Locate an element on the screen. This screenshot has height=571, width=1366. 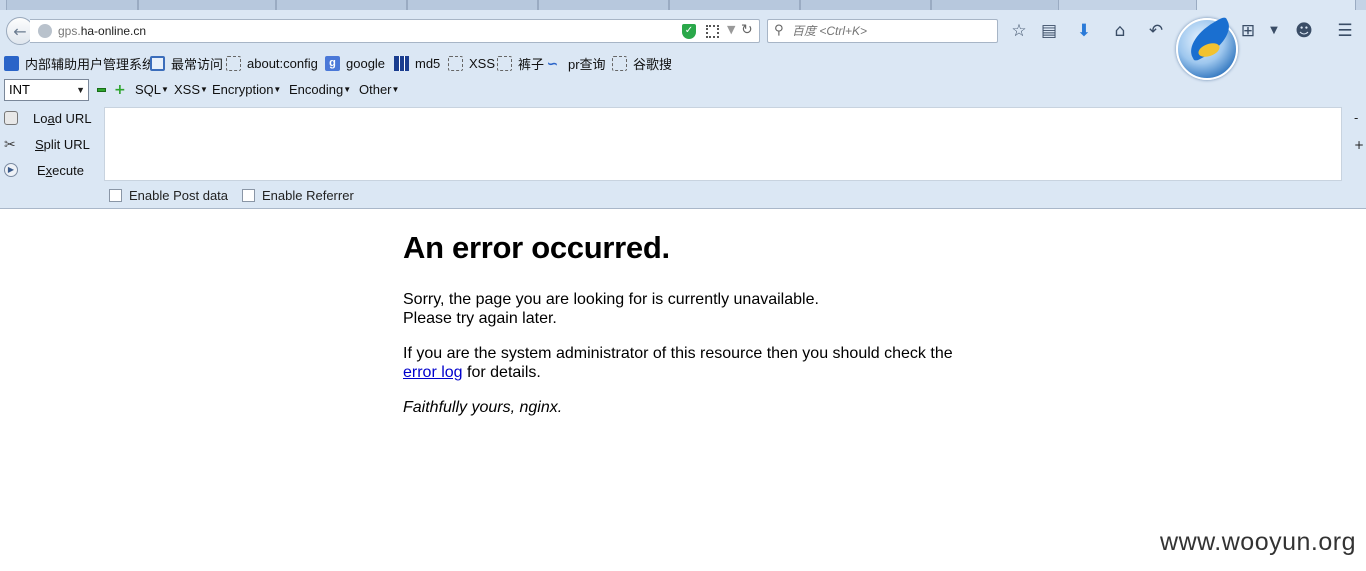
execute-button: ▶ Execute is located at coordinates (50, 171).